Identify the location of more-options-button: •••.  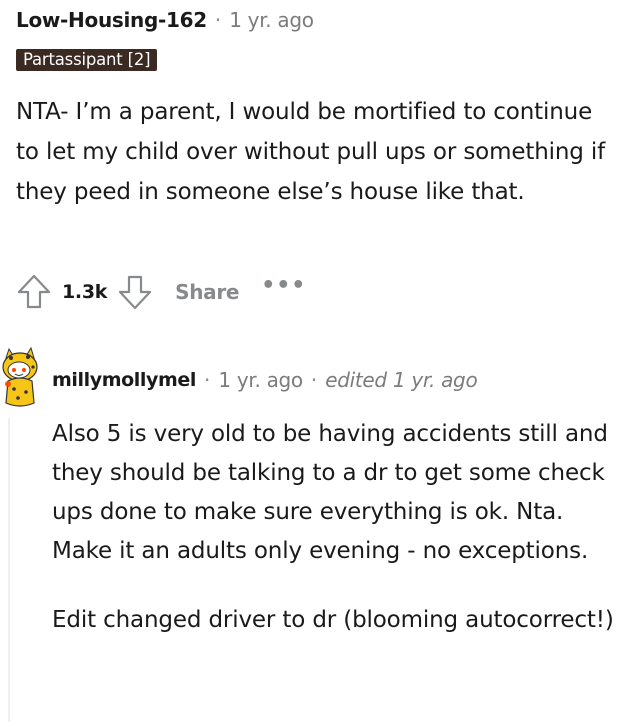
(283, 285).